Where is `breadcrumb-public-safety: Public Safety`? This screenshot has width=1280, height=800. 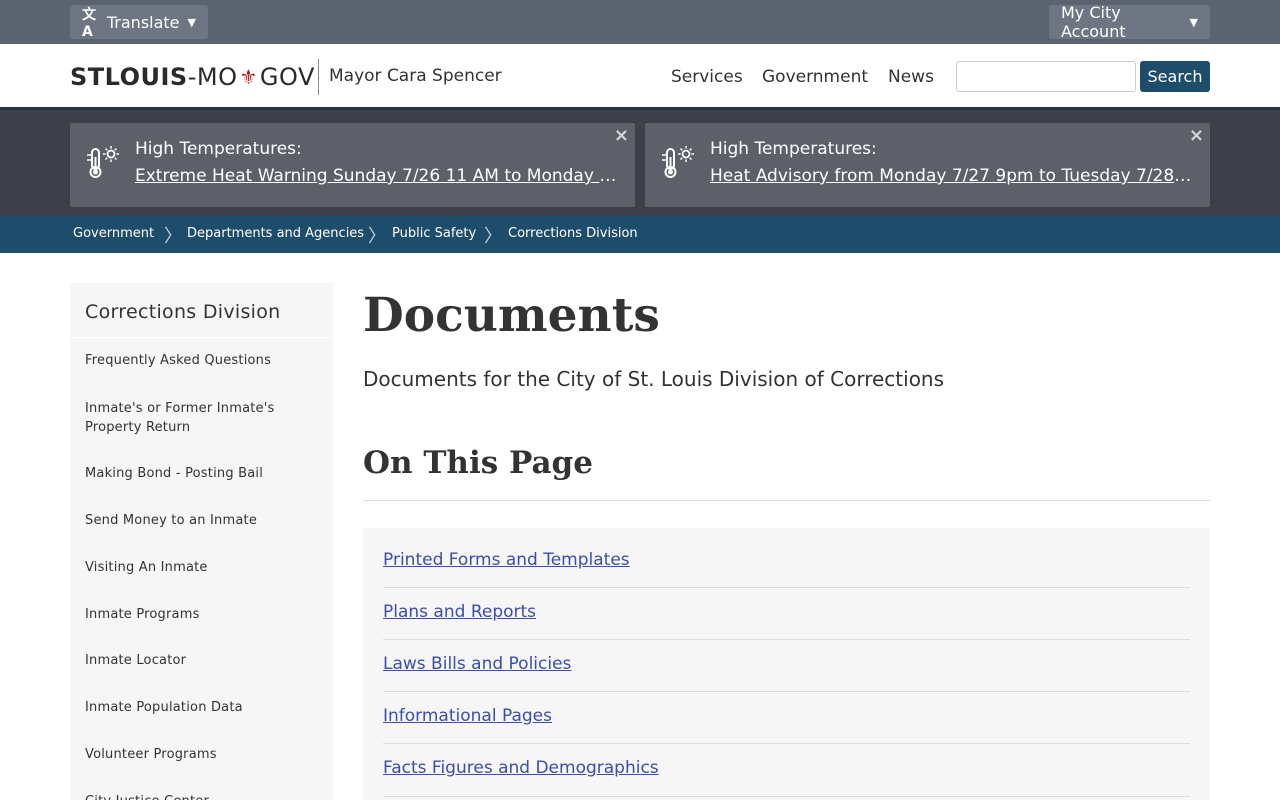 breadcrumb-public-safety: Public Safety is located at coordinates (434, 233).